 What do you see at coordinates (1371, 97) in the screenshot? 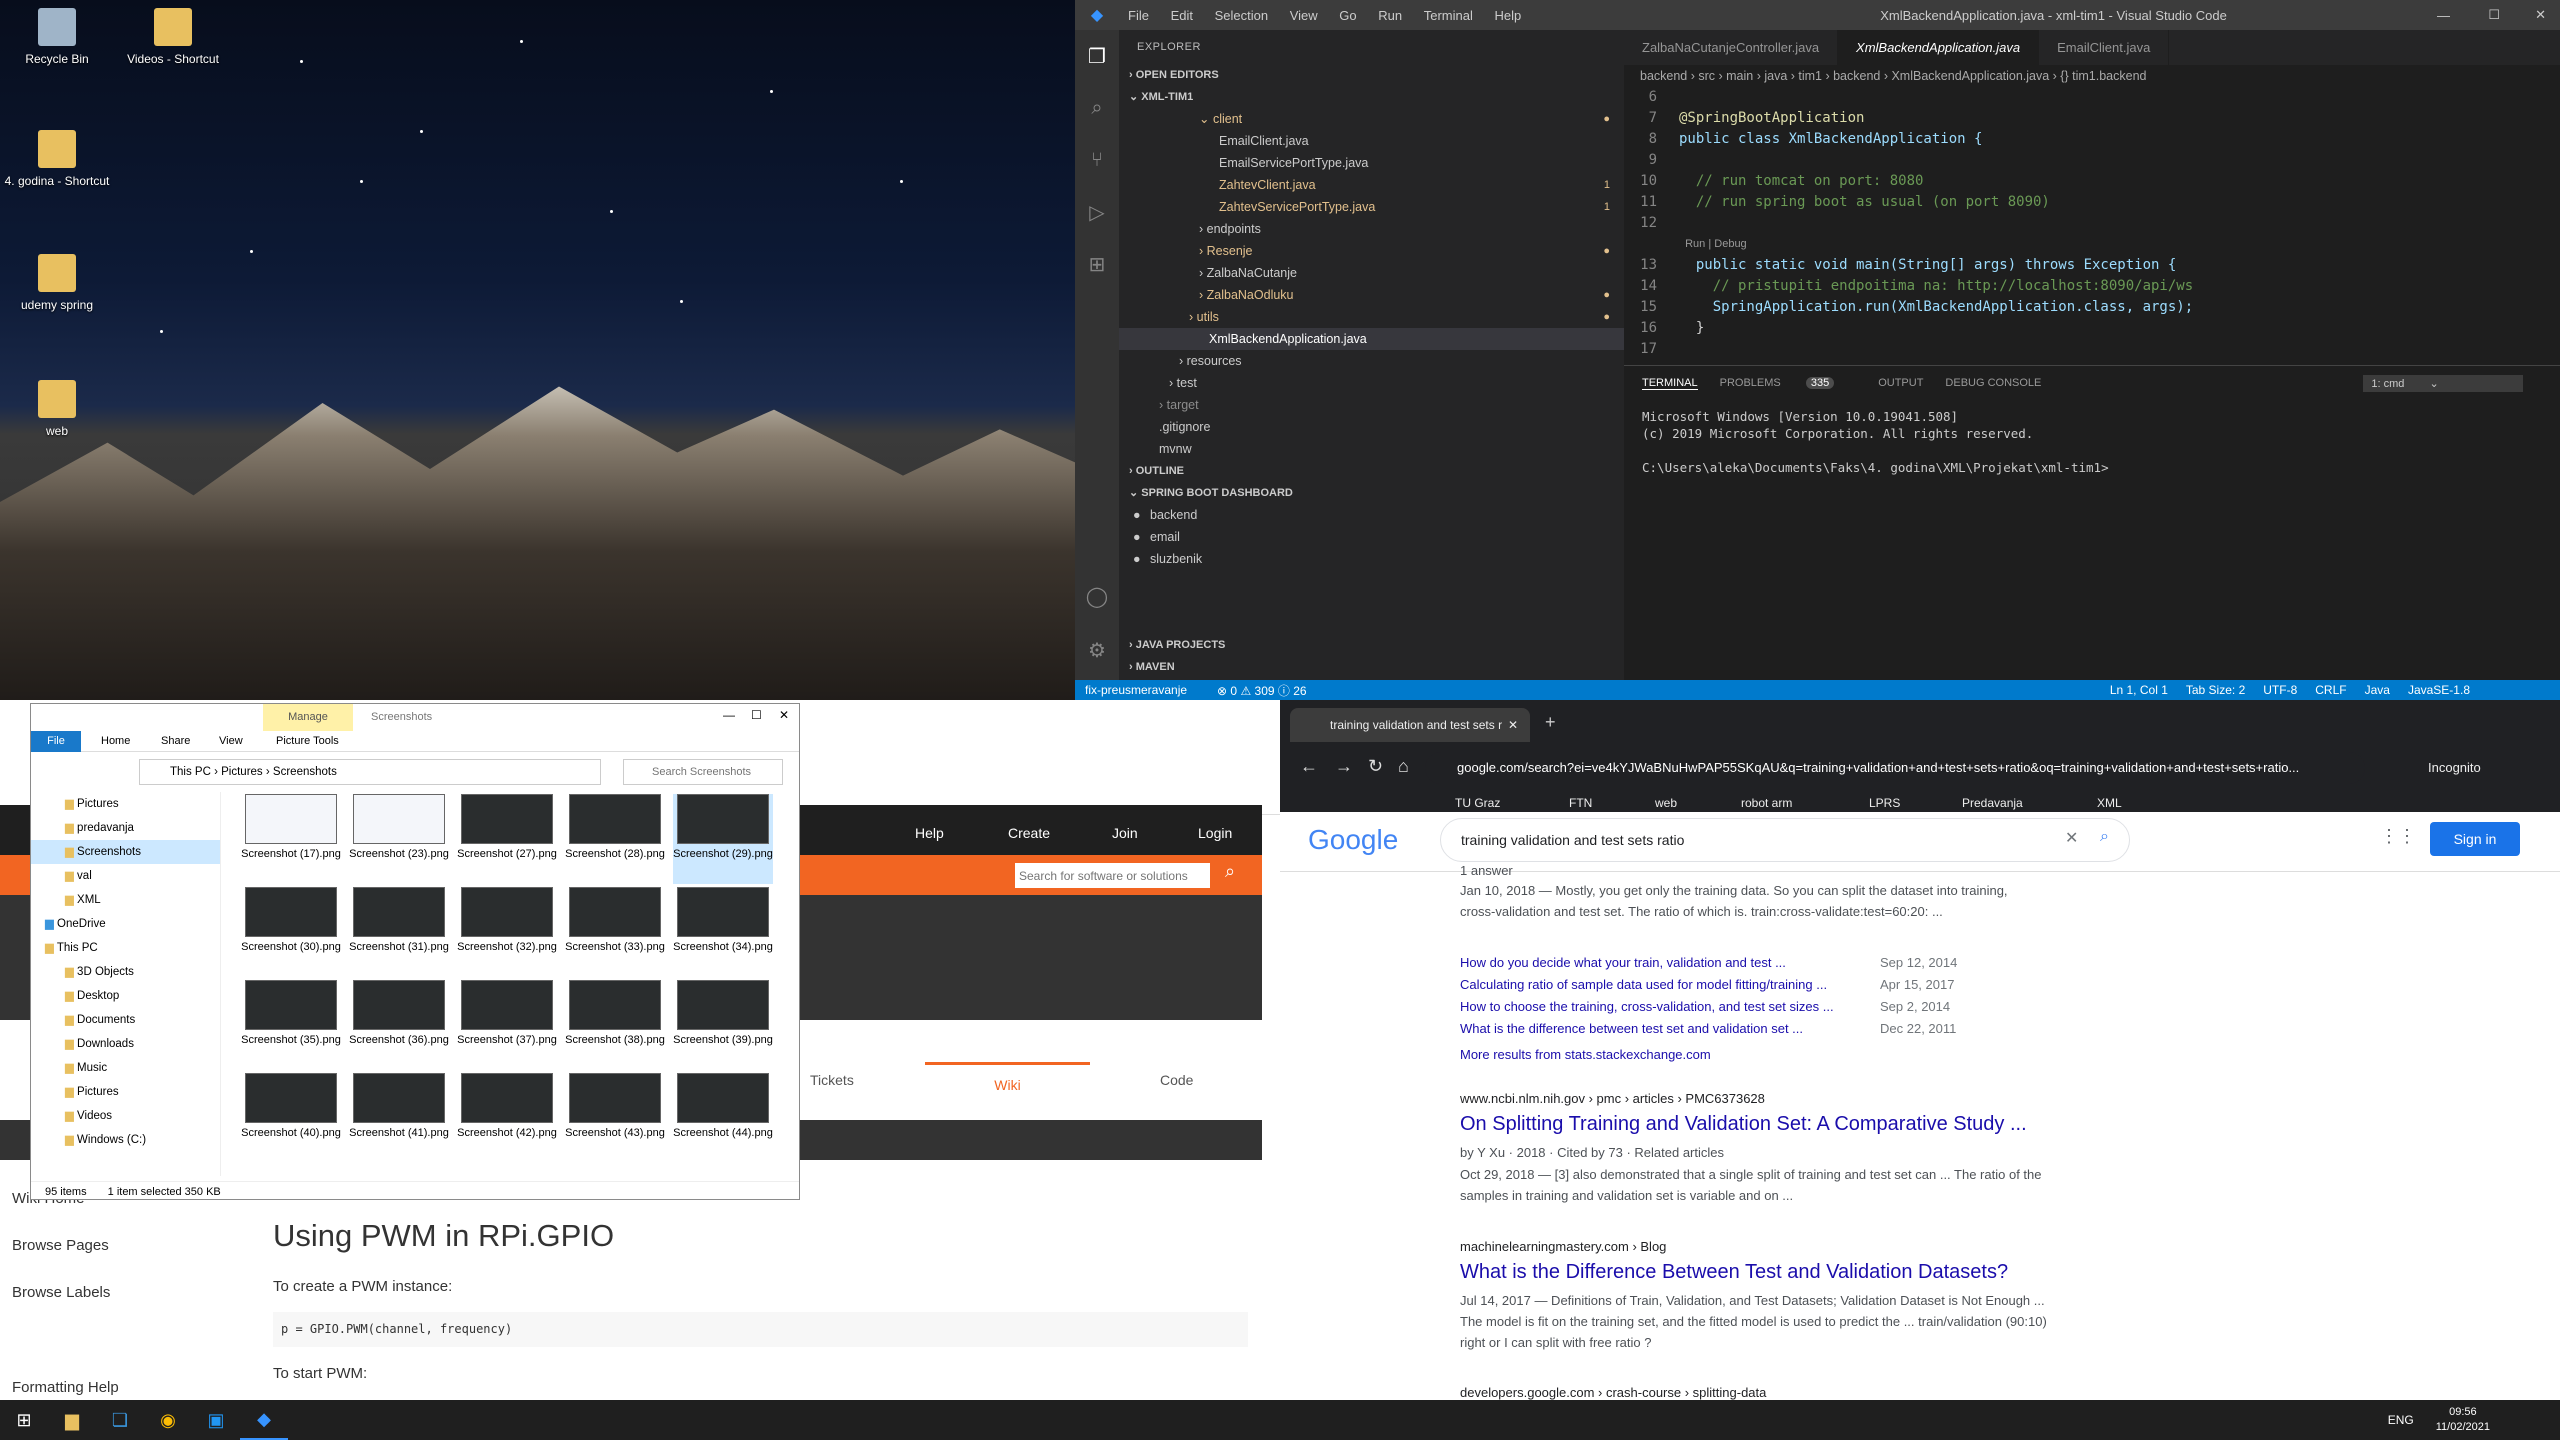
I see `workspace-section: ⌄ XML-TIM1` at bounding box center [1371, 97].